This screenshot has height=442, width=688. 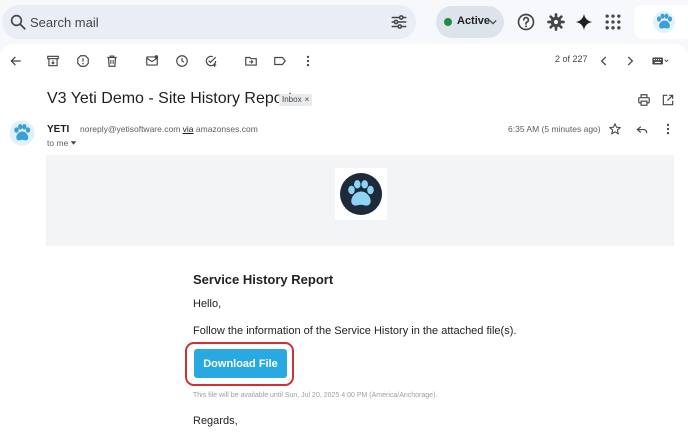 What do you see at coordinates (207, 304) in the screenshot?
I see `greeting-text: Hello,` at bounding box center [207, 304].